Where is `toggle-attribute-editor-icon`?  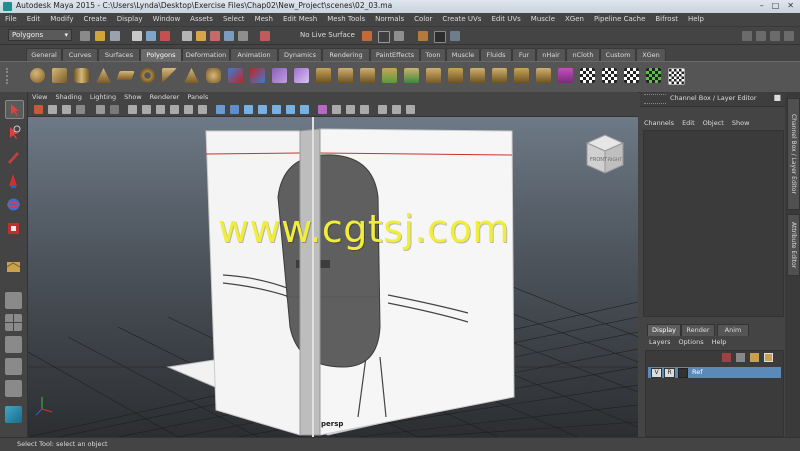 toggle-attribute-editor-icon is located at coordinates (761, 36).